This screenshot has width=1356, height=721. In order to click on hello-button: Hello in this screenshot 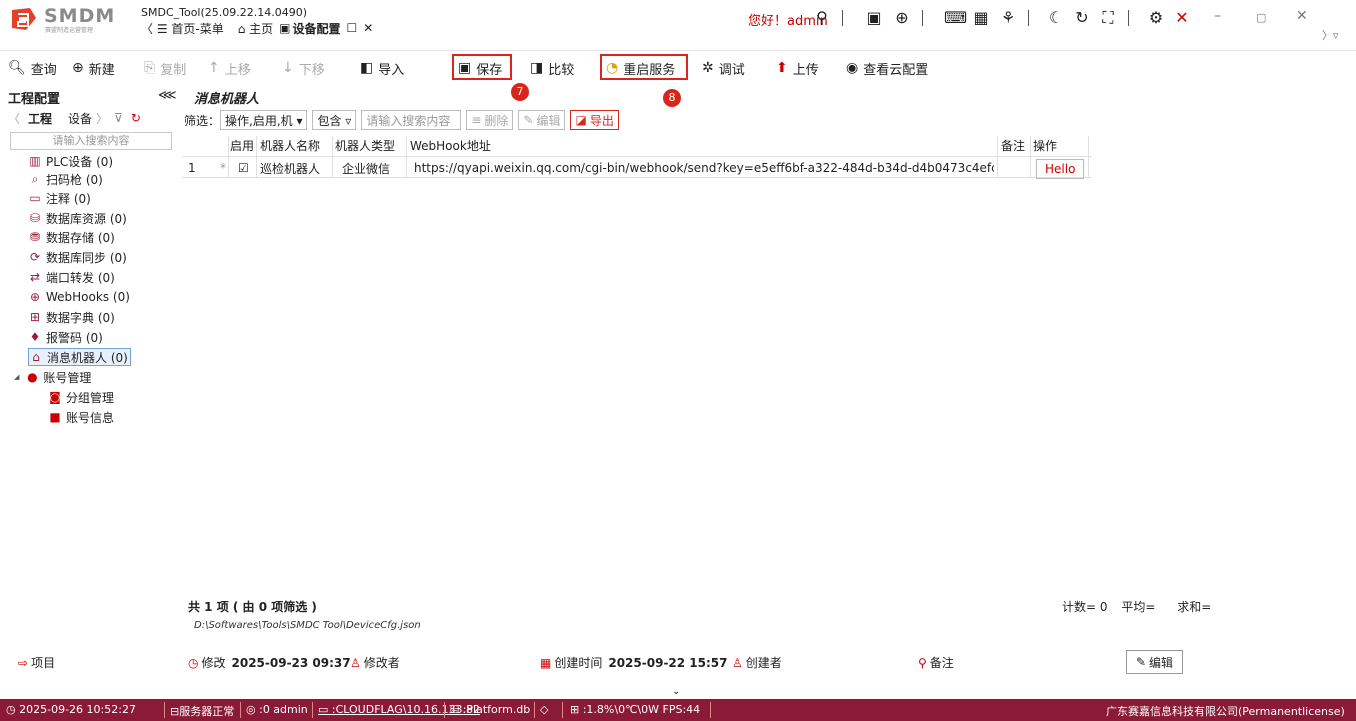, I will do `click(1060, 169)`.